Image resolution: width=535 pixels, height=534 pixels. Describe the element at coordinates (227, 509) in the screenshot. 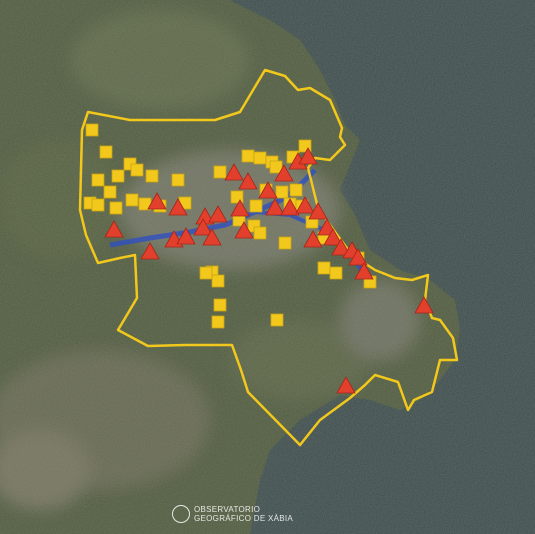

I see `credit-line-1: OBSERVATORIO` at that location.